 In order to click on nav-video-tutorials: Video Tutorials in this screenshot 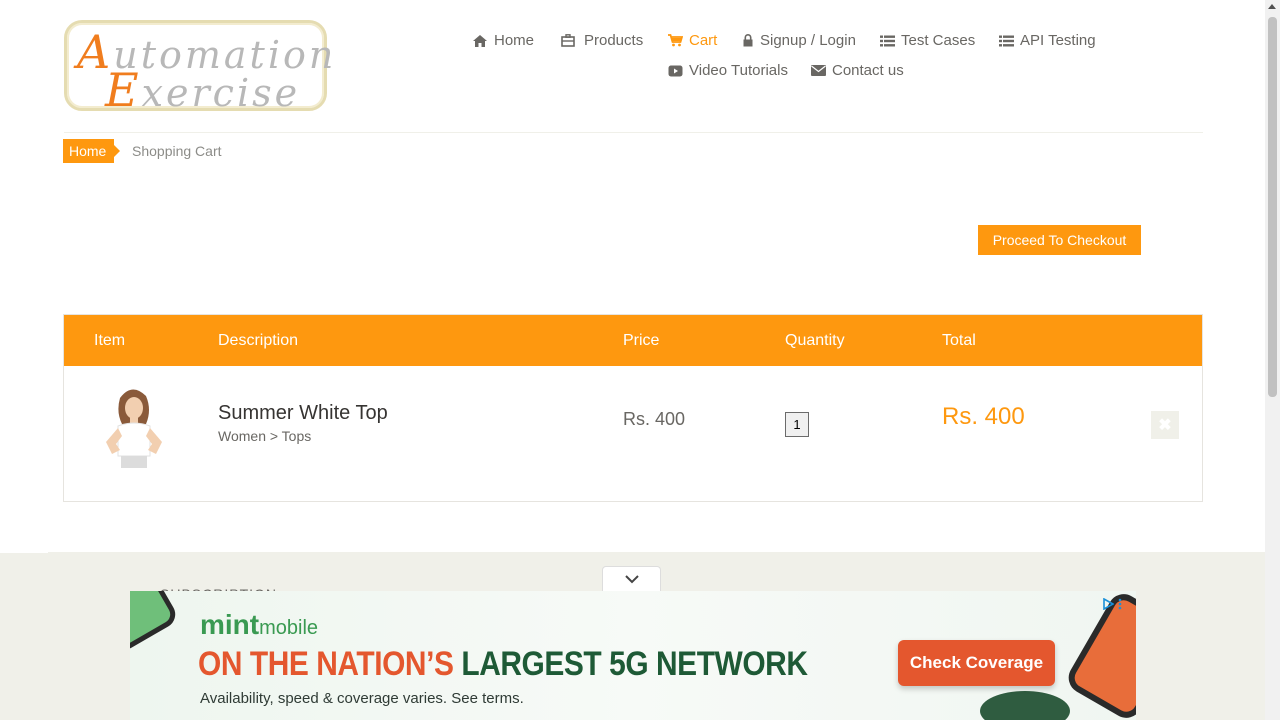, I will do `click(727, 70)`.